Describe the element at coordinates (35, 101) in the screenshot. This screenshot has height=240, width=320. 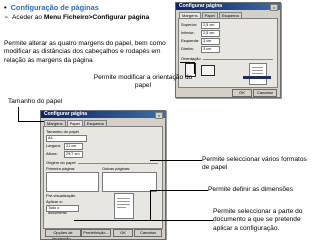
I see `callout-paper-size: Tamanho do papel` at that location.